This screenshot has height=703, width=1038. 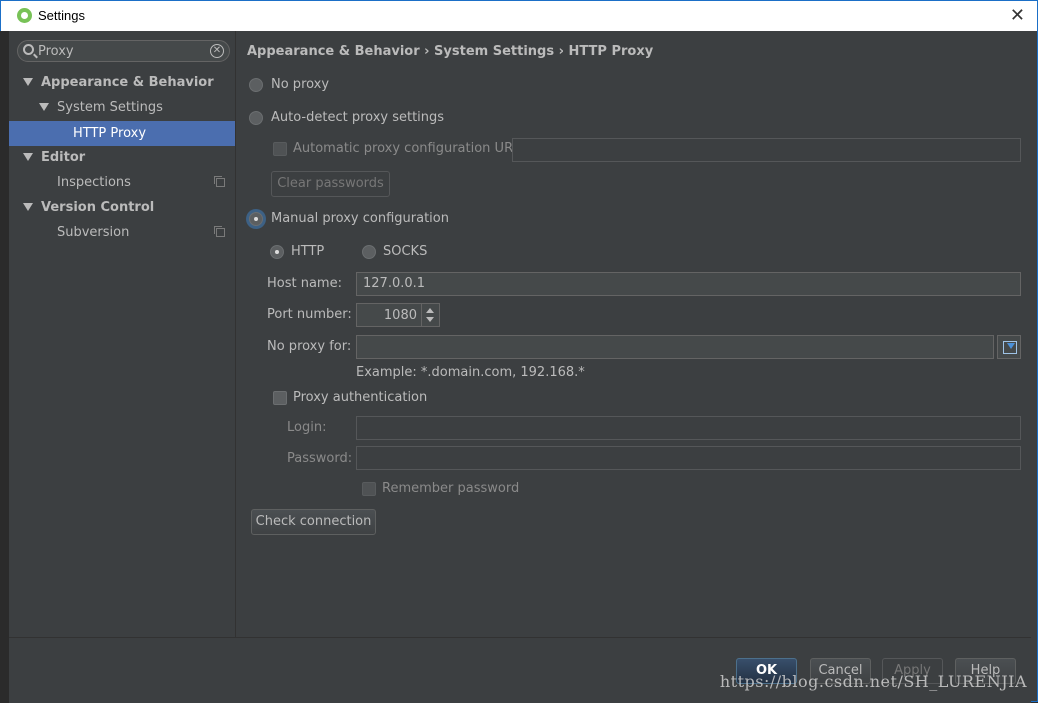 What do you see at coordinates (360, 218) in the screenshot?
I see `manual-proxy-label: Manual proxy configuration` at bounding box center [360, 218].